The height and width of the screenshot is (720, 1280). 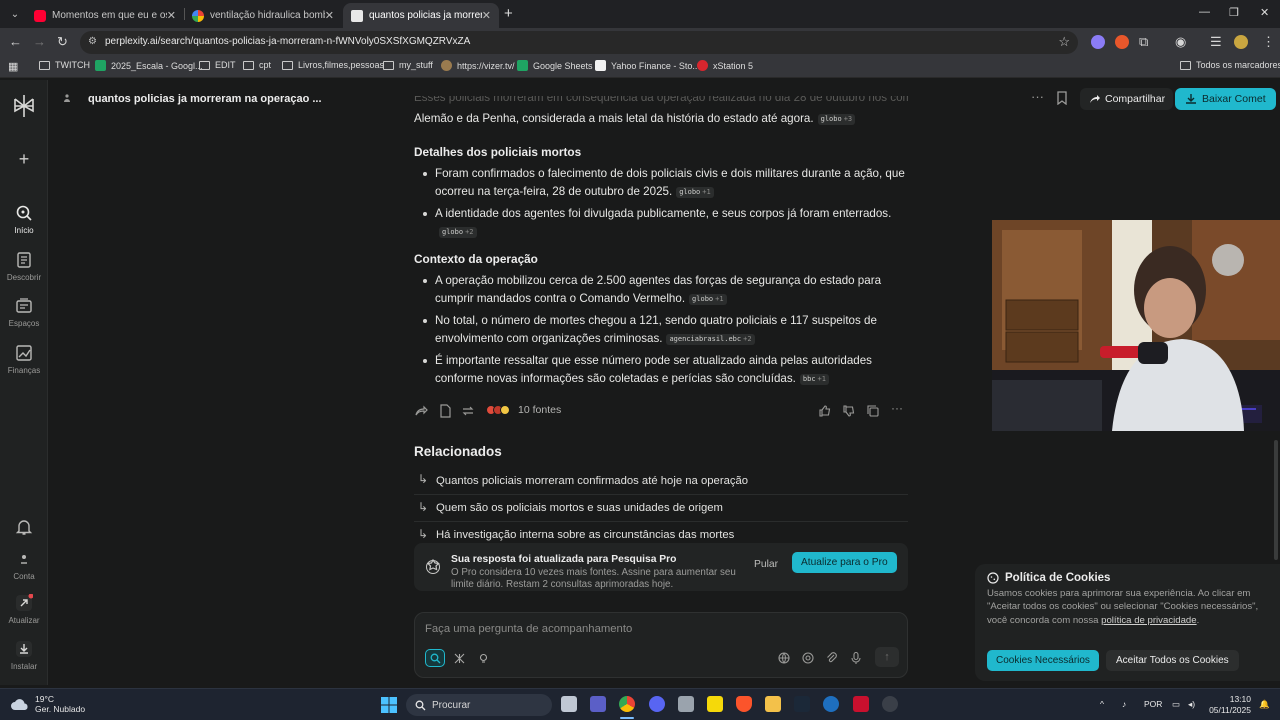 I want to click on search-mode-toggle, so click(x=435, y=658).